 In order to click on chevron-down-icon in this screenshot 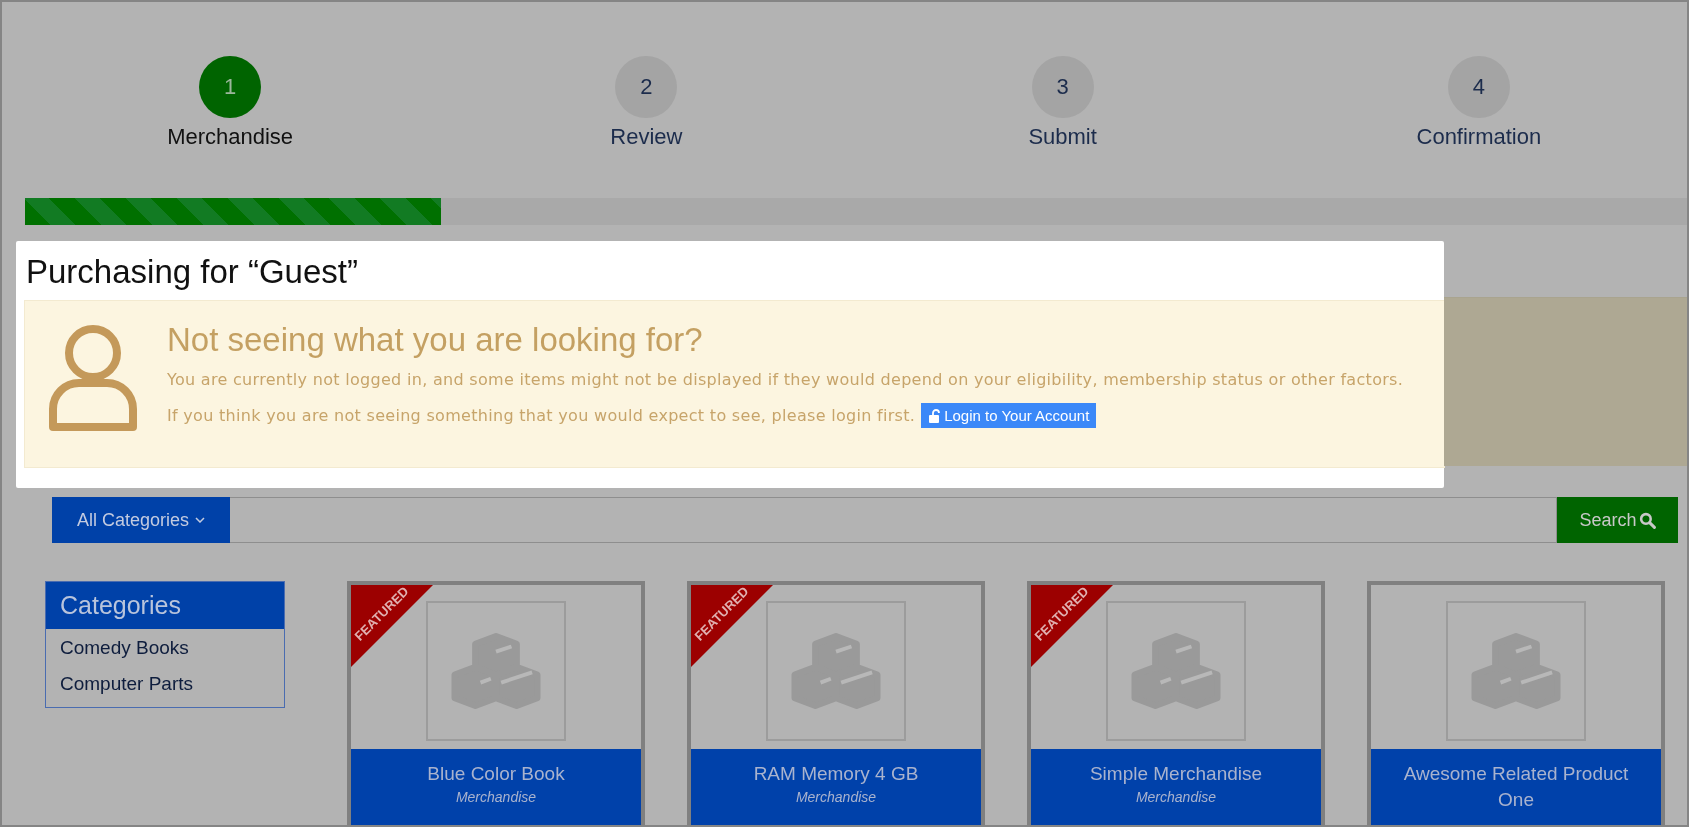, I will do `click(200, 520)`.